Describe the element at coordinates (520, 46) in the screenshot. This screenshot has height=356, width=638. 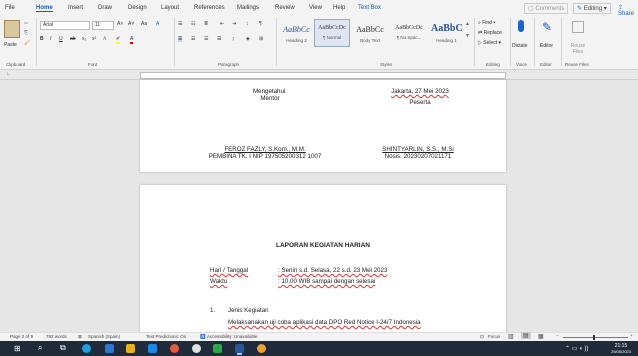
I see `dictate-button: Dictate` at that location.